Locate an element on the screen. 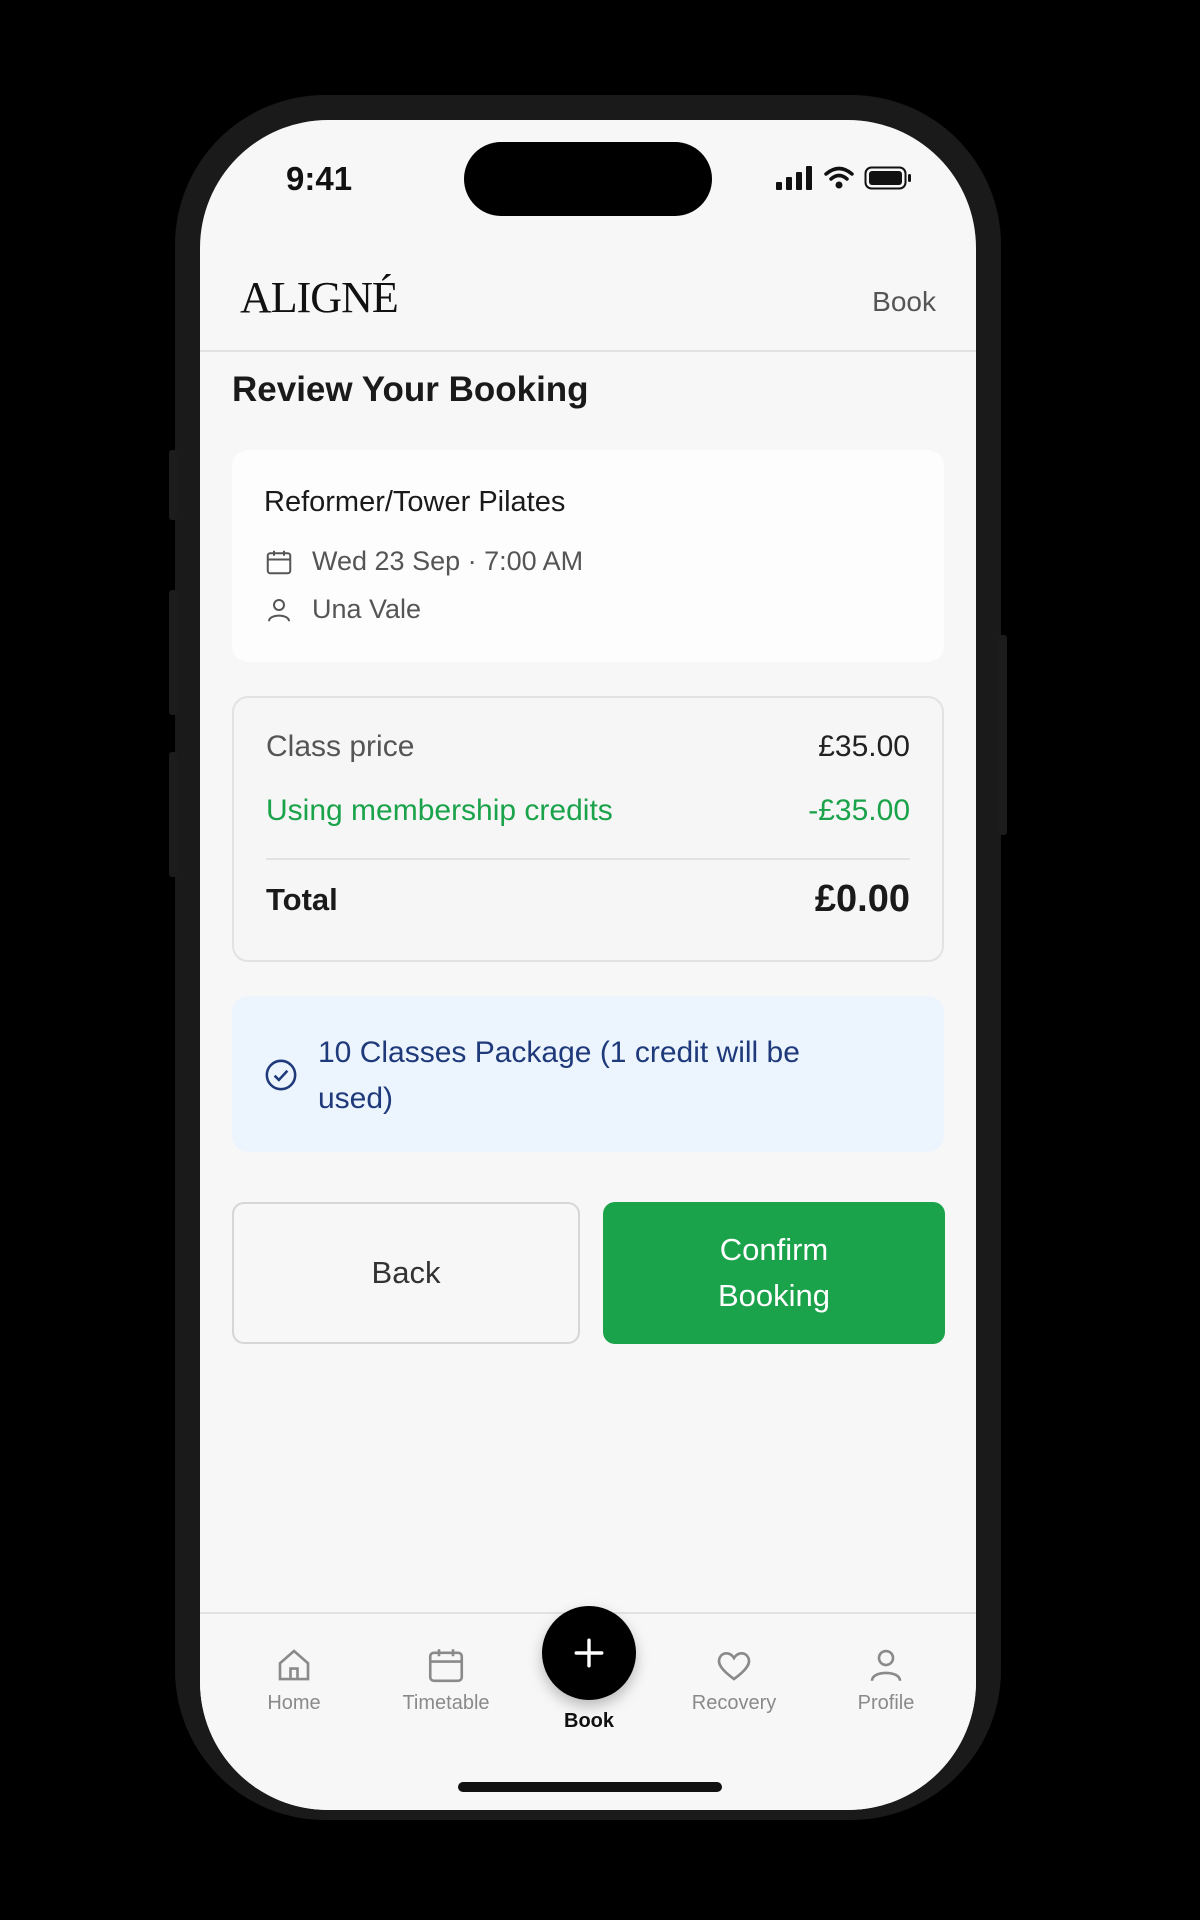 The height and width of the screenshot is (1920, 1200). book-fab-button is located at coordinates (589, 1653).